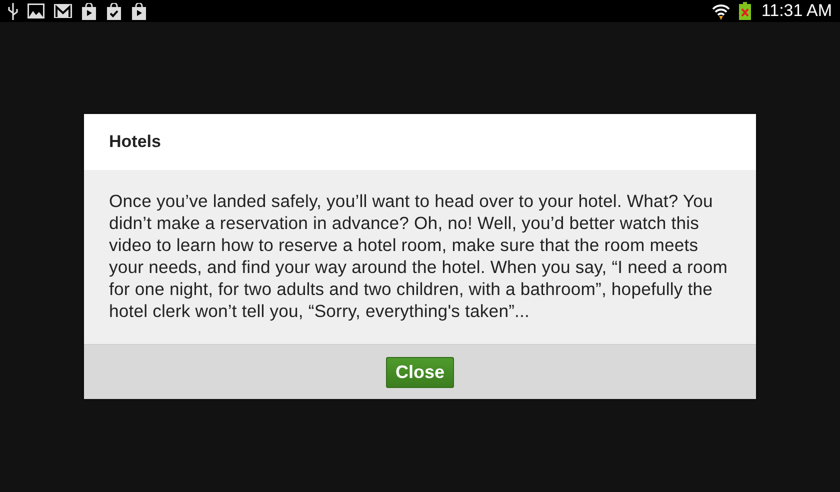  What do you see at coordinates (721, 11) in the screenshot?
I see `wifi-icon` at bounding box center [721, 11].